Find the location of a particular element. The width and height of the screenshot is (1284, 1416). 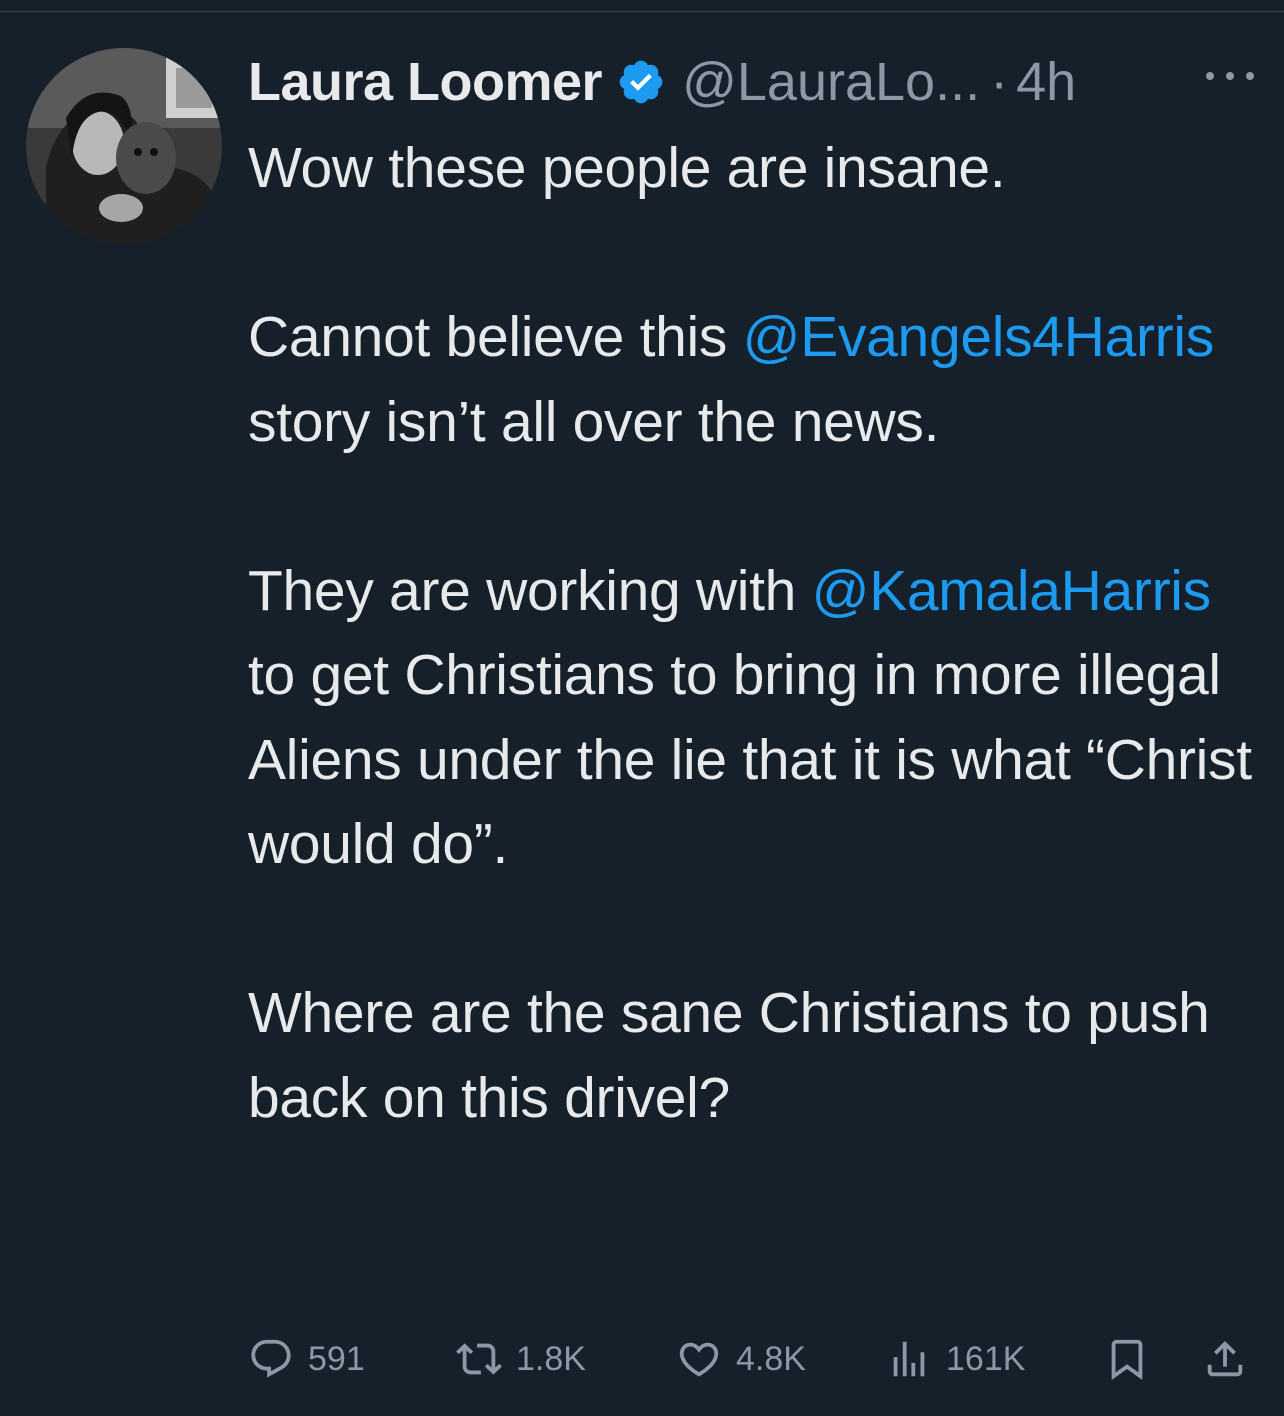

verified-badge-icon is located at coordinates (641, 82).